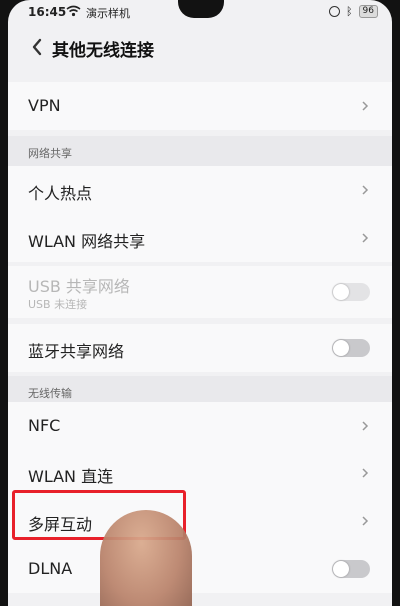  I want to click on section-label: 网络共享, so click(50, 153).